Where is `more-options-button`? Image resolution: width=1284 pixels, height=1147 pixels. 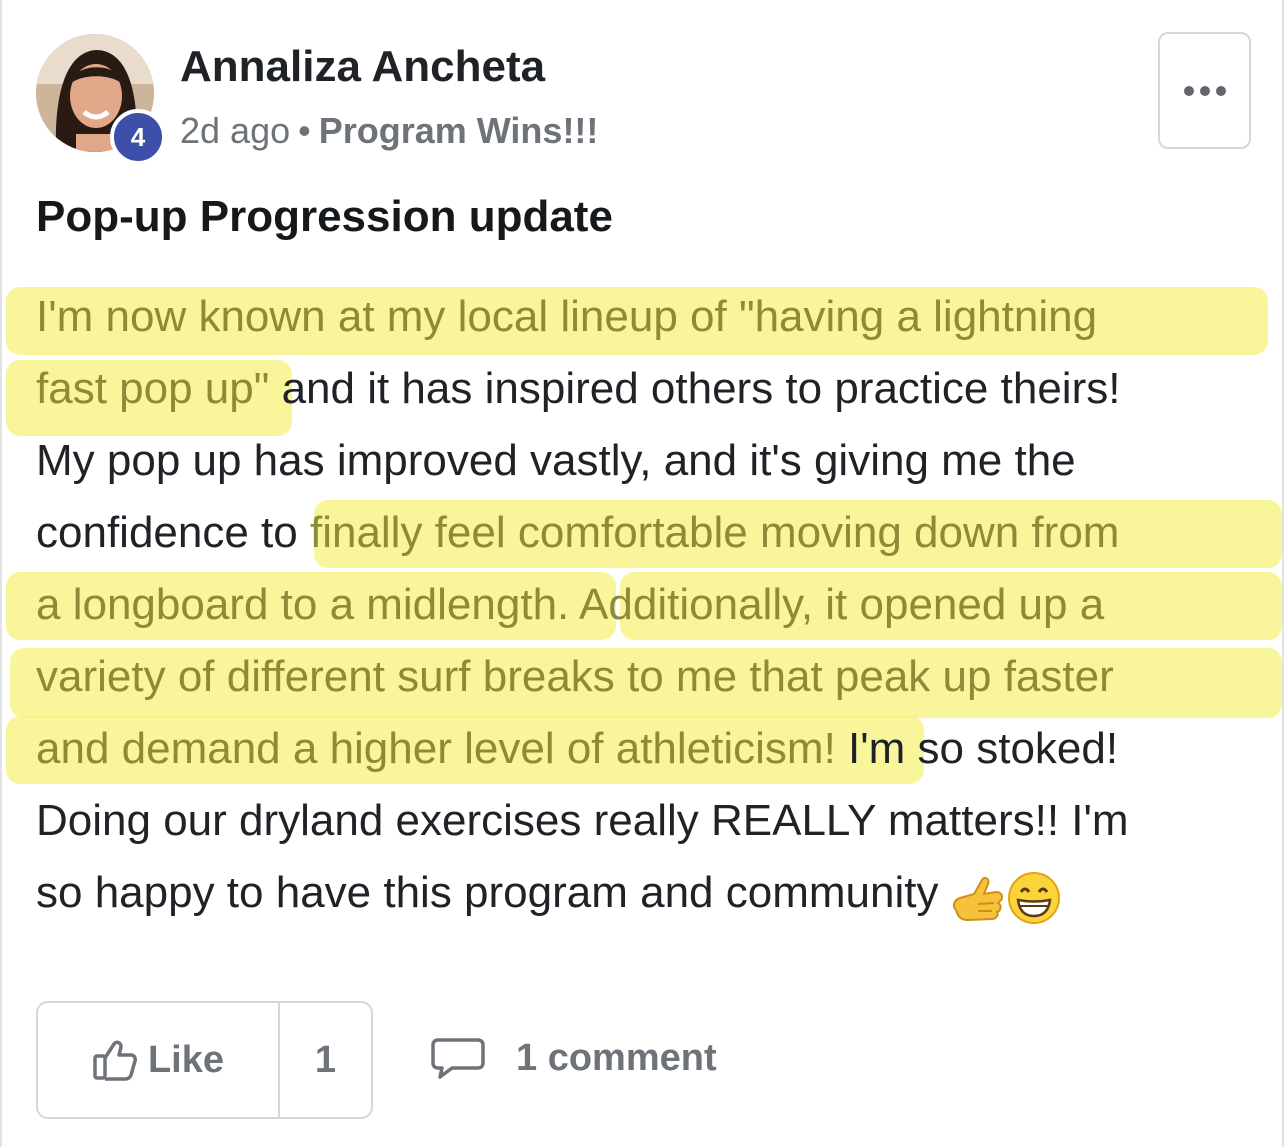 more-options-button is located at coordinates (1204, 90).